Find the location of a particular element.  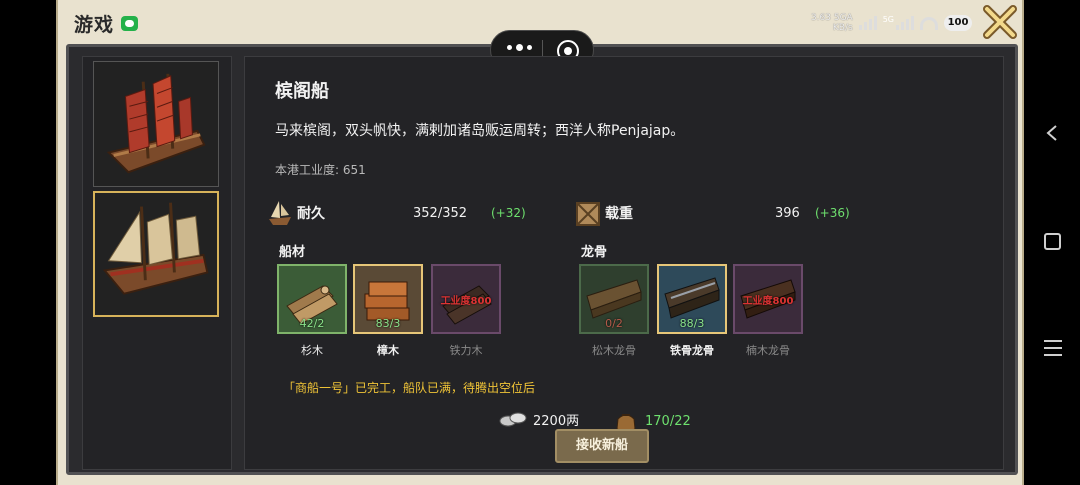

silver-icon is located at coordinates (513, 419).